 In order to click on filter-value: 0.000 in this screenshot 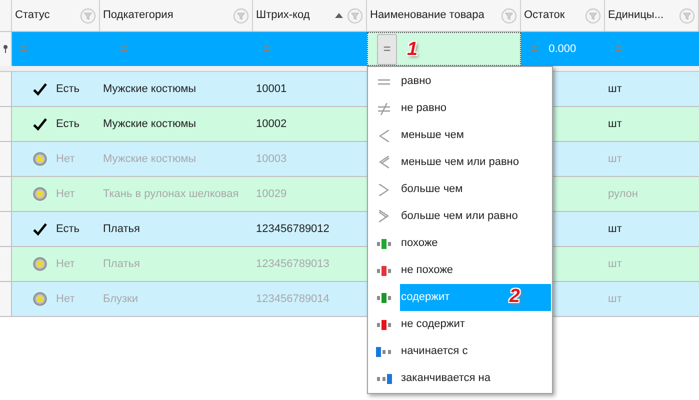, I will do `click(562, 49)`.